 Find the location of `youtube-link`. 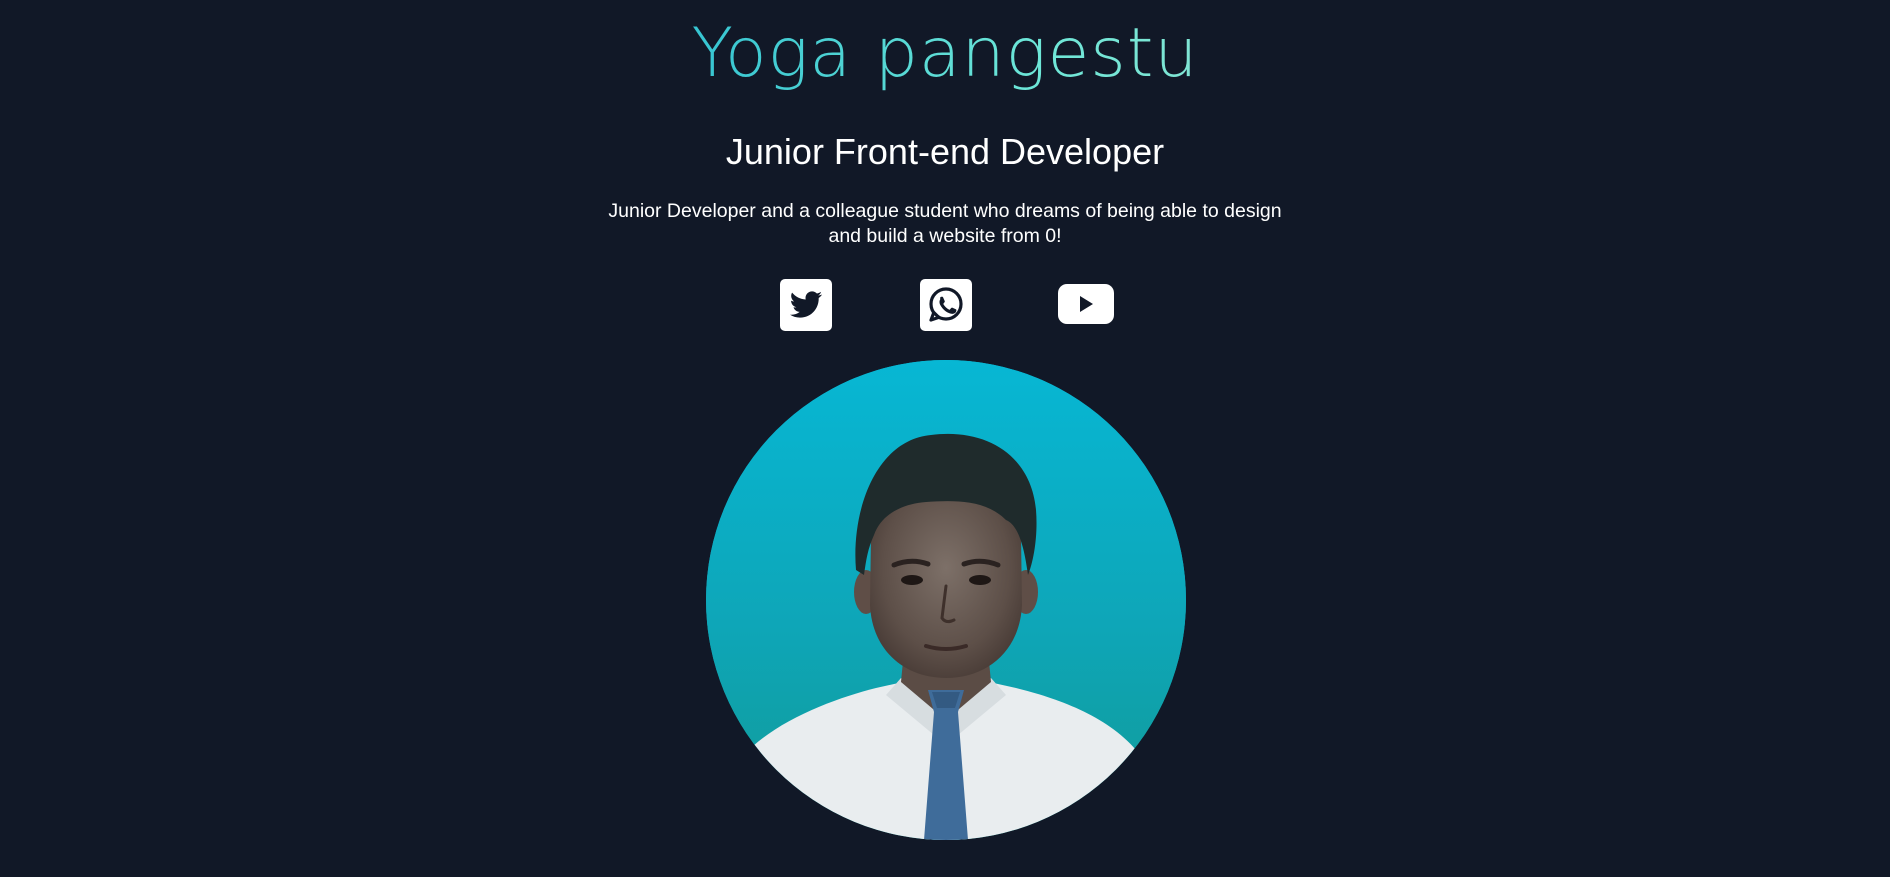

youtube-link is located at coordinates (1086, 304).